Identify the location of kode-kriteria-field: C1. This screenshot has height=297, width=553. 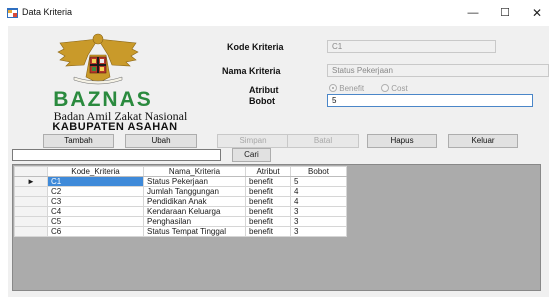
(411, 46).